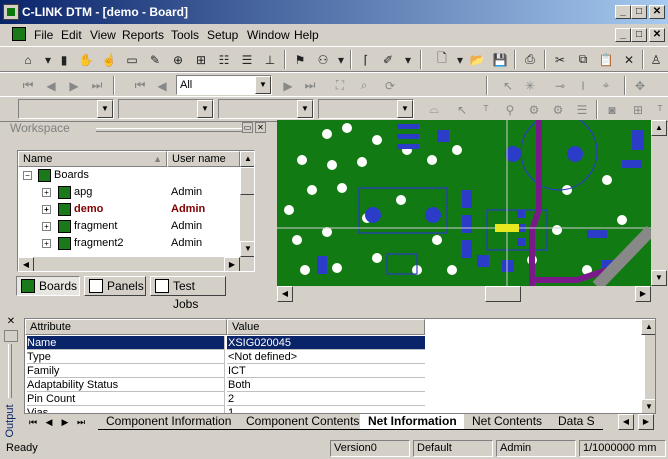 Image resolution: width=668 pixels, height=459 pixels. Describe the element at coordinates (169, 422) in the screenshot. I see `tab-component-information: Component Information` at that location.